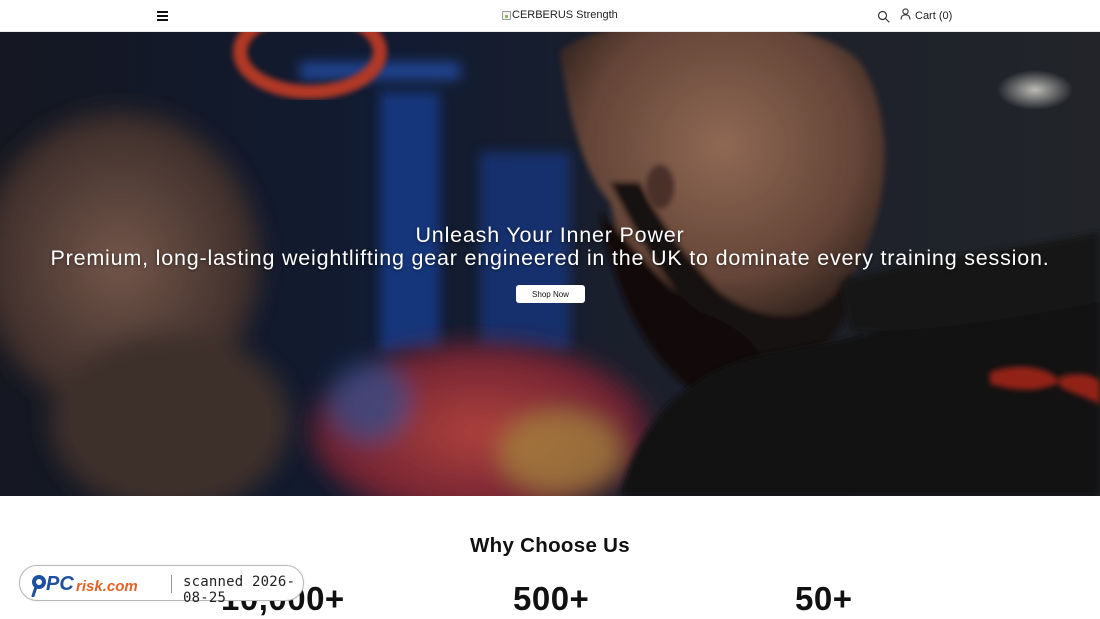 The width and height of the screenshot is (1100, 619). Describe the element at coordinates (905, 16) in the screenshot. I see `user-icon` at that location.